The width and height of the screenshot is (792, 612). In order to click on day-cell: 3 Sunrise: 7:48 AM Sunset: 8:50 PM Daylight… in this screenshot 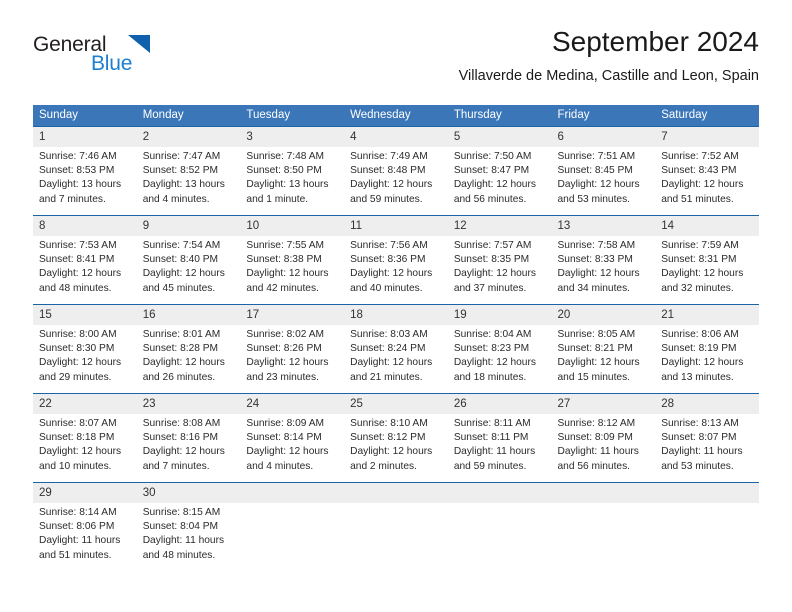, I will do `click(292, 171)`.